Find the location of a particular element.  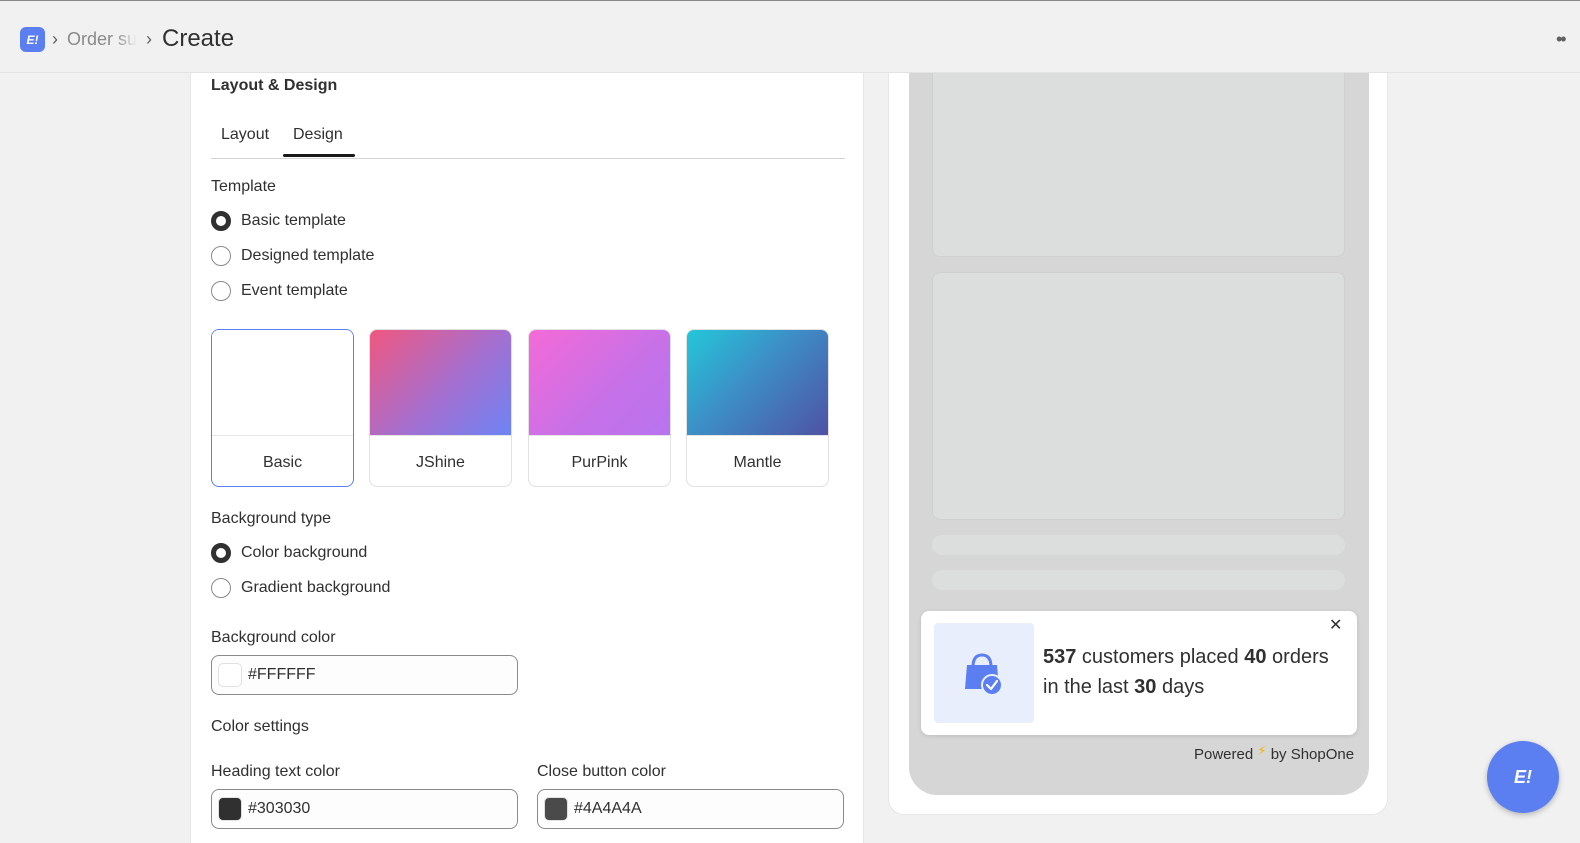

template-card-basic: Basic is located at coordinates (282, 408).